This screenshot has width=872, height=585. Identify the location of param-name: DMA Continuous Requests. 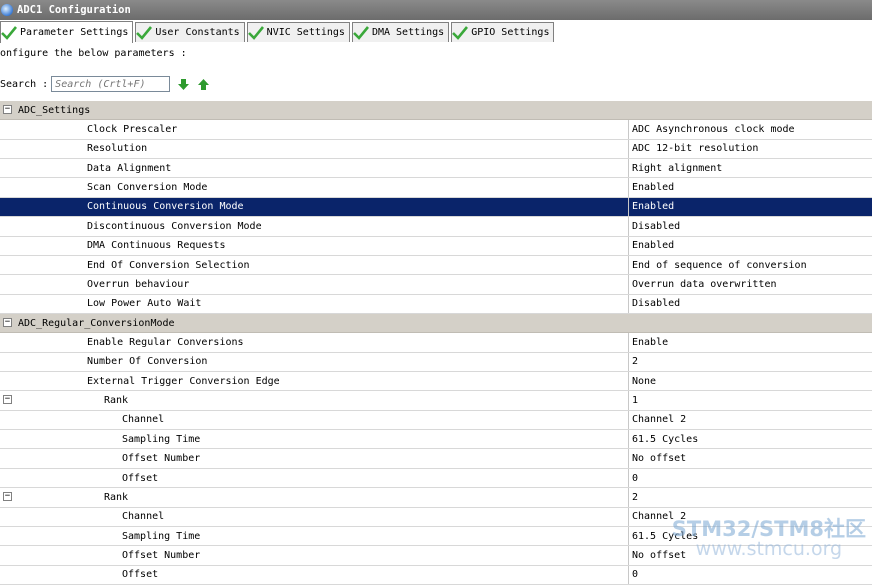
(156, 246).